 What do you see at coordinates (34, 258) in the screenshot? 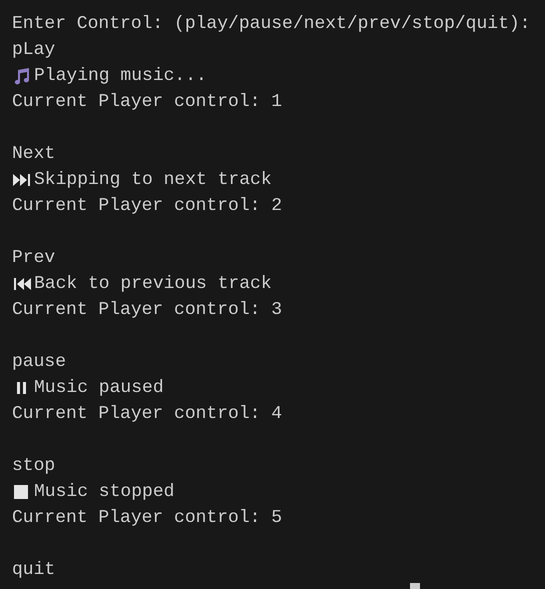
I see `console-line: Prev` at bounding box center [34, 258].